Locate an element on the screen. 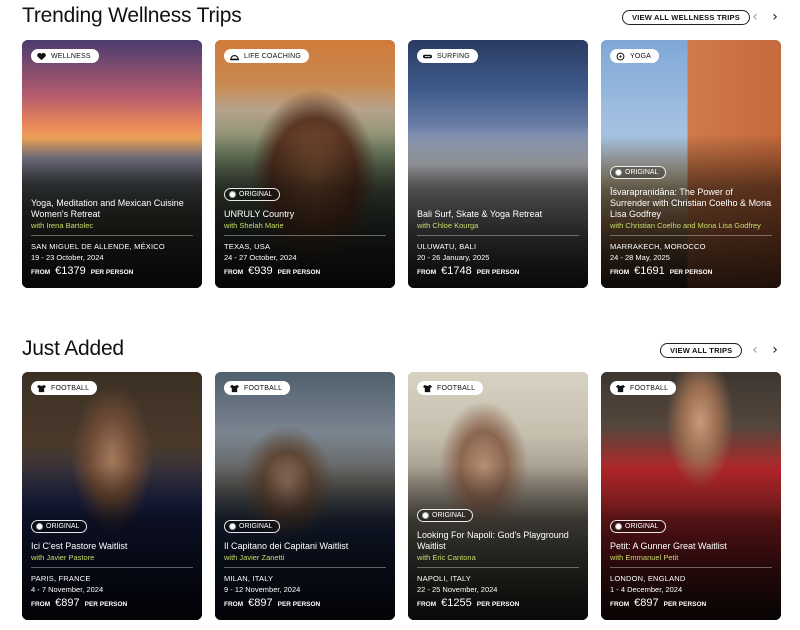 The width and height of the screenshot is (800, 630). trip-dates: 1 - 4 December, 2024 is located at coordinates (646, 589).